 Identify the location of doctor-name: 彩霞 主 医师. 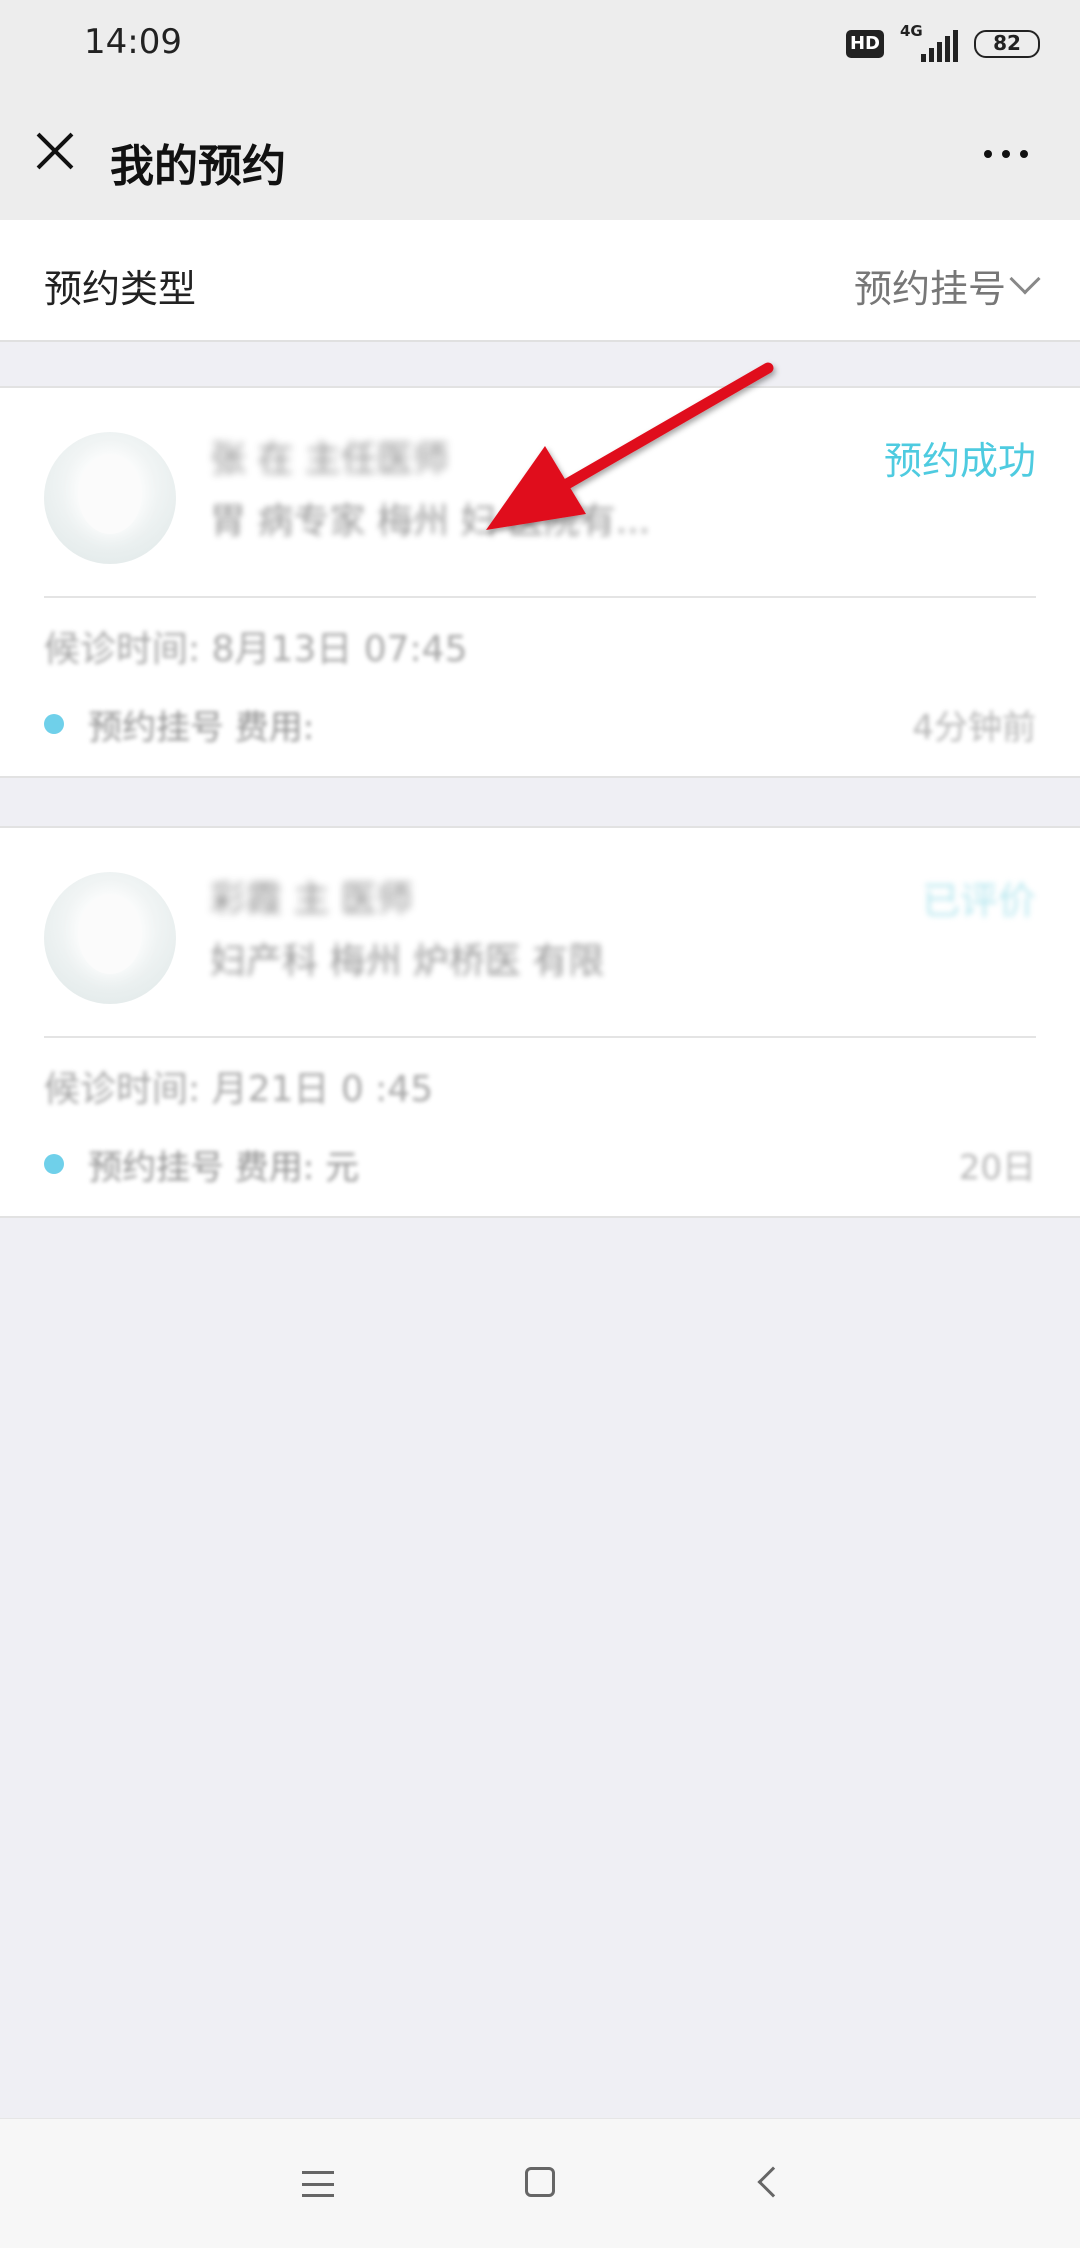
(311, 899).